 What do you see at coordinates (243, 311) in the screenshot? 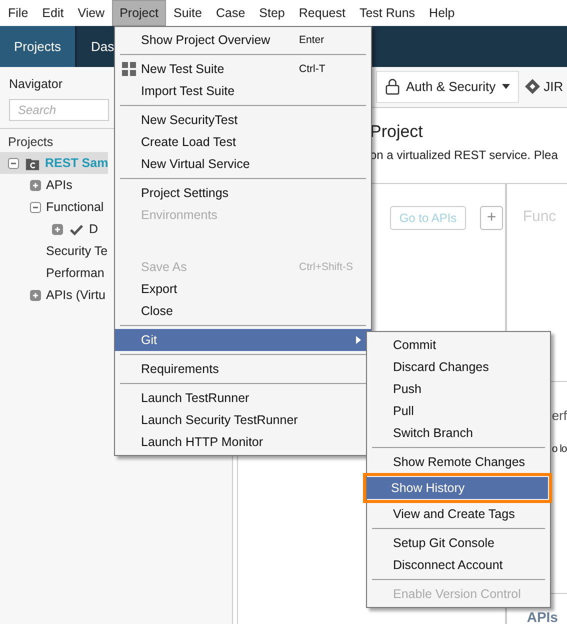
I see `menu-item: Close` at bounding box center [243, 311].